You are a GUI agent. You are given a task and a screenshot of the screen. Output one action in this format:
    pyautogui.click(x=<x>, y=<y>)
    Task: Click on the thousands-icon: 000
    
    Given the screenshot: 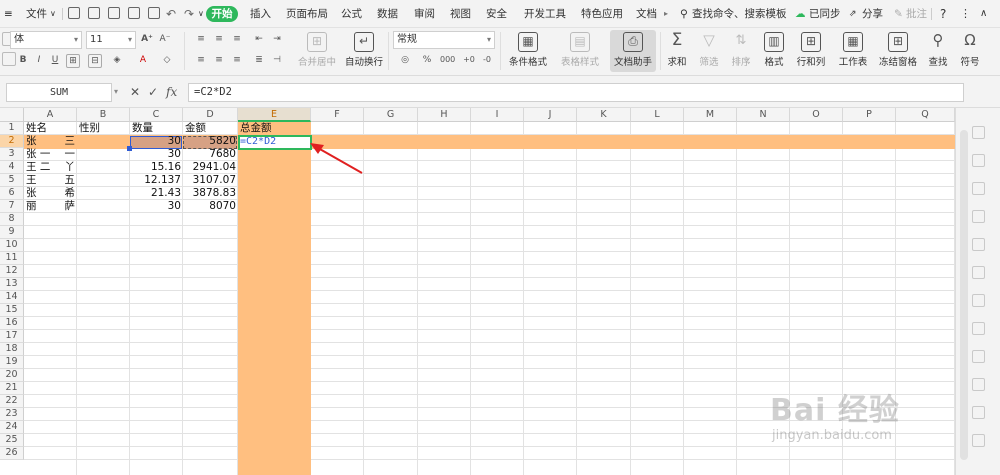 What is the action you would take?
    pyautogui.click(x=447, y=61)
    